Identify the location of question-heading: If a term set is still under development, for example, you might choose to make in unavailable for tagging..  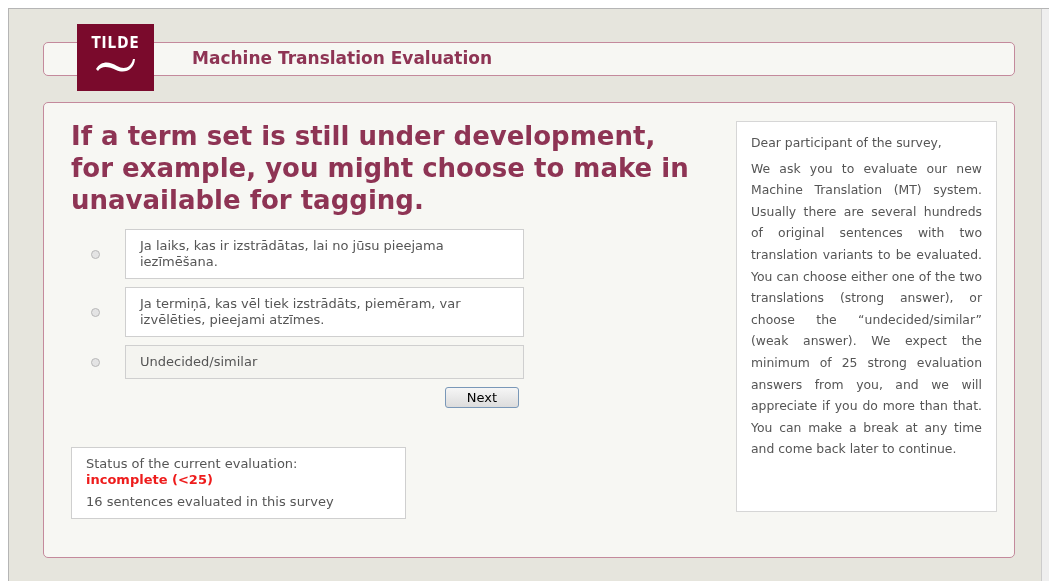
(380, 168).